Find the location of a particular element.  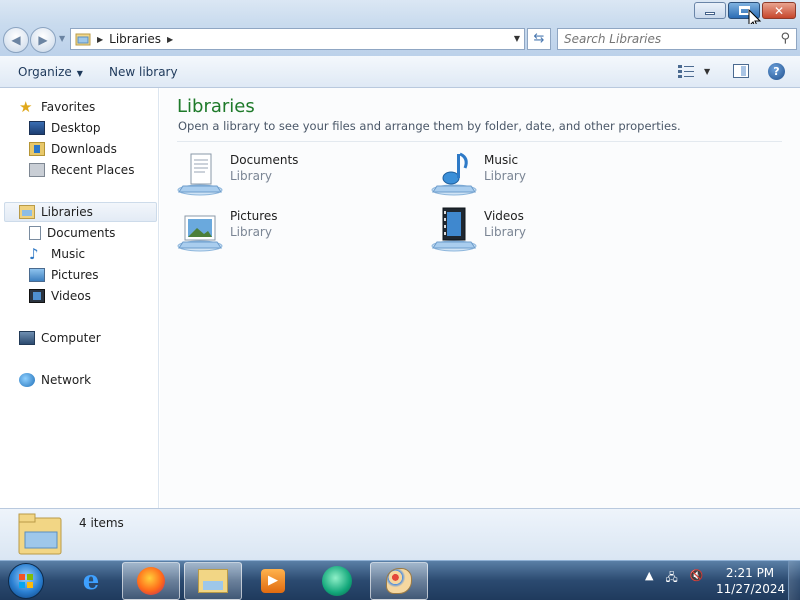

library-item-name: Pictures is located at coordinates (254, 216).